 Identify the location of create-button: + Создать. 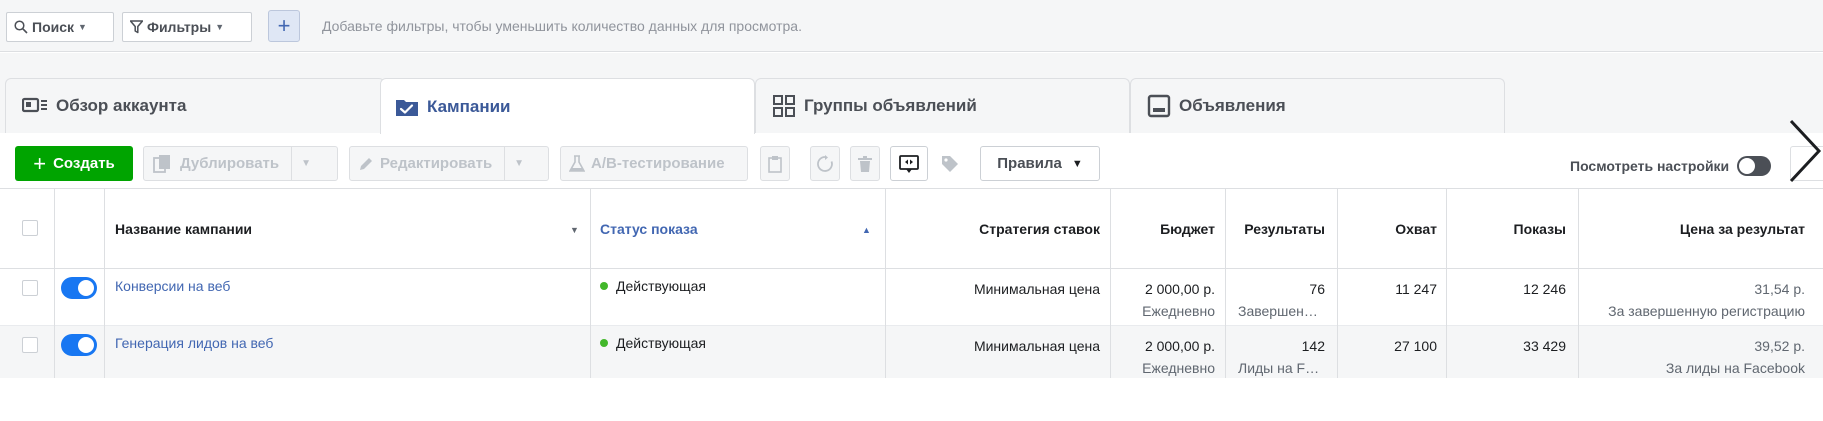
(74, 163).